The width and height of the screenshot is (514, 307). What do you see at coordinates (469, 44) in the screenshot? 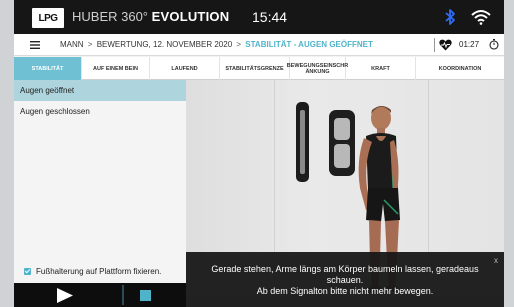
I see `session-timer: 01:27` at bounding box center [469, 44].